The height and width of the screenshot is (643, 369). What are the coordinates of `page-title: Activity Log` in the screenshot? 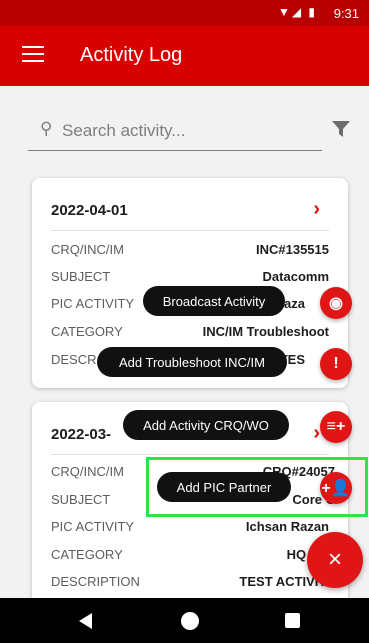 It's located at (131, 55).